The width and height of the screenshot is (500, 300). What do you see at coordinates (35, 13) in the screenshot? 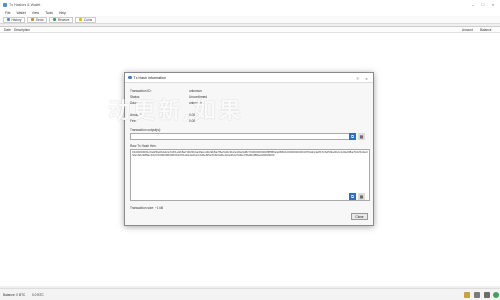
I see `menu-view: View` at bounding box center [35, 13].